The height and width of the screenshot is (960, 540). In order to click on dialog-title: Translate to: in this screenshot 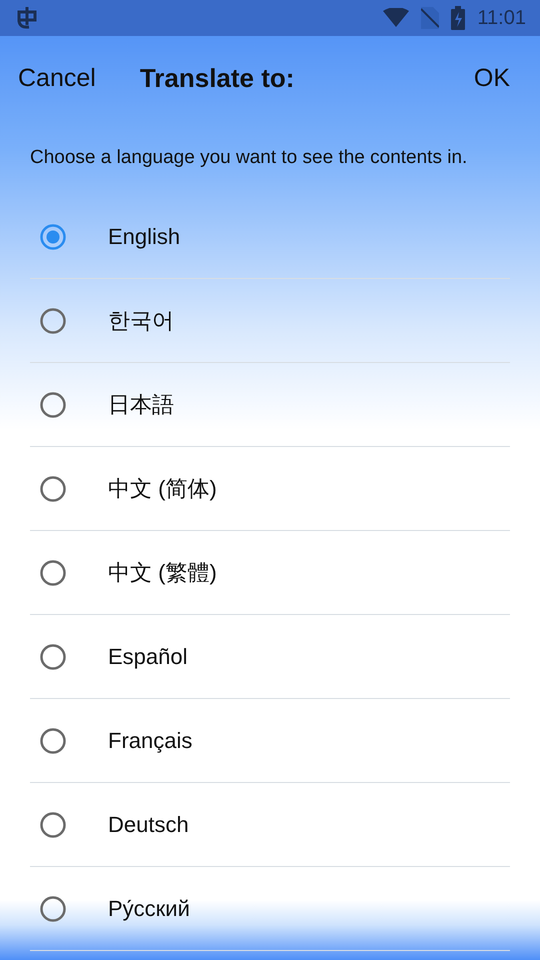, I will do `click(217, 78)`.